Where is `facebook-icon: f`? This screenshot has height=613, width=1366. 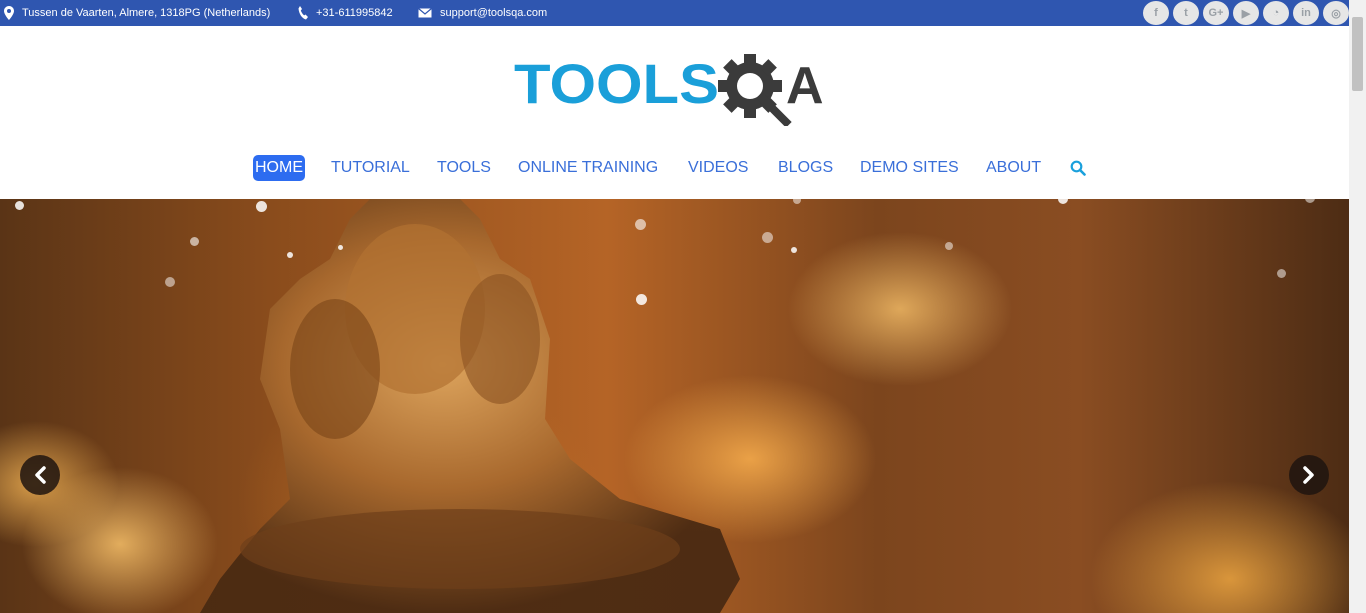 facebook-icon: f is located at coordinates (1156, 13).